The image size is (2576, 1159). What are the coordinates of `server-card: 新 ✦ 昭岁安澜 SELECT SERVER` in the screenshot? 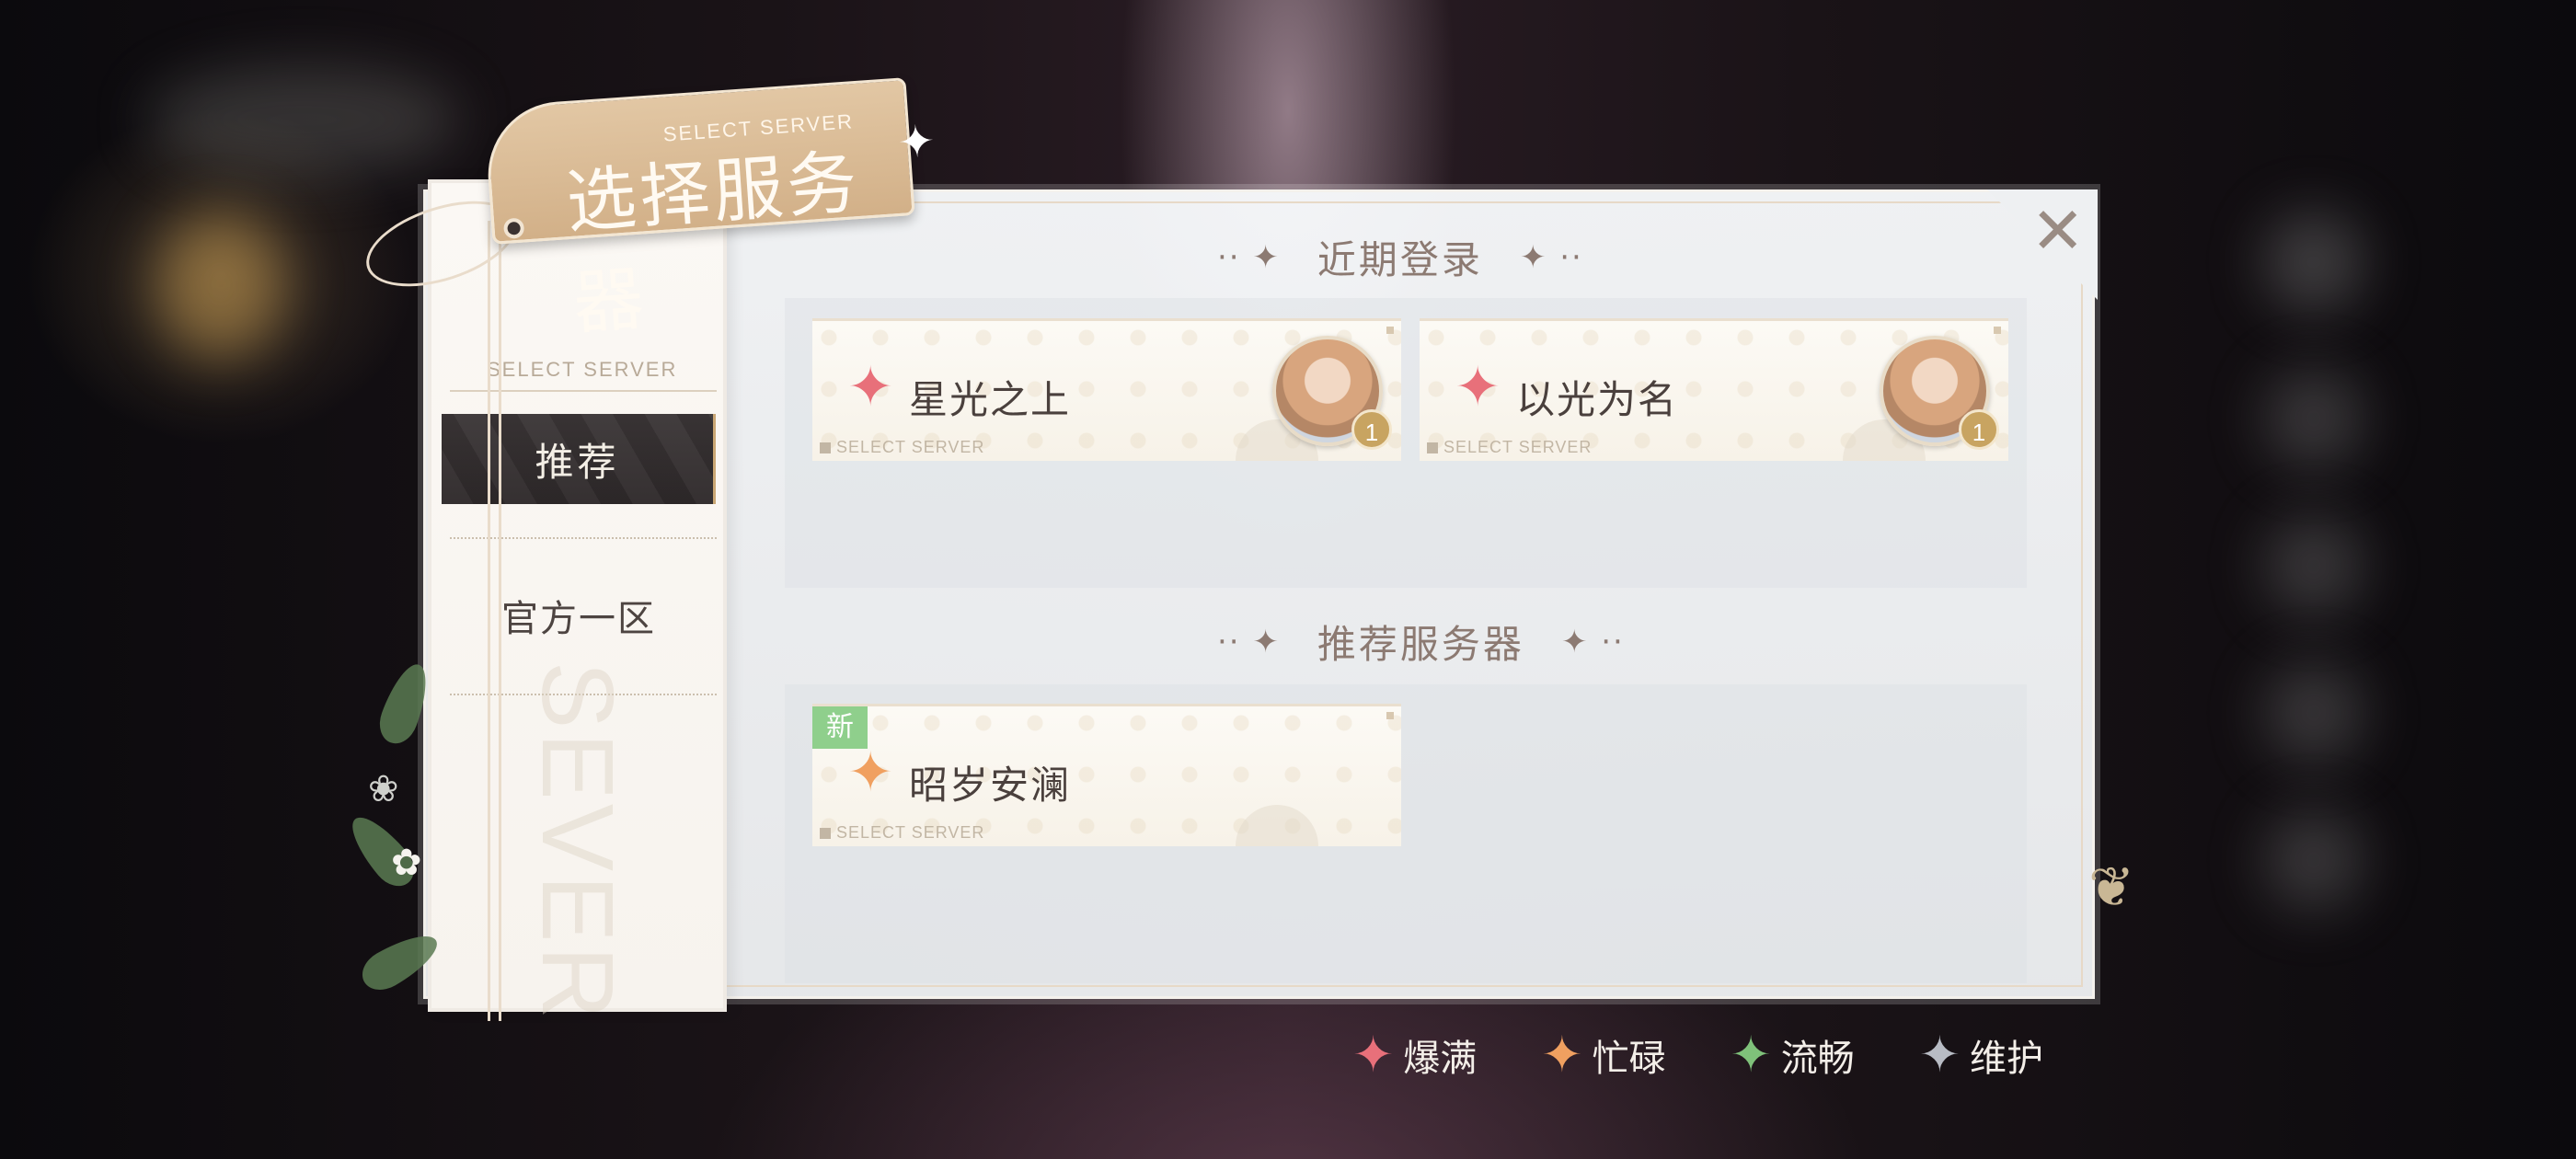 It's located at (1106, 775).